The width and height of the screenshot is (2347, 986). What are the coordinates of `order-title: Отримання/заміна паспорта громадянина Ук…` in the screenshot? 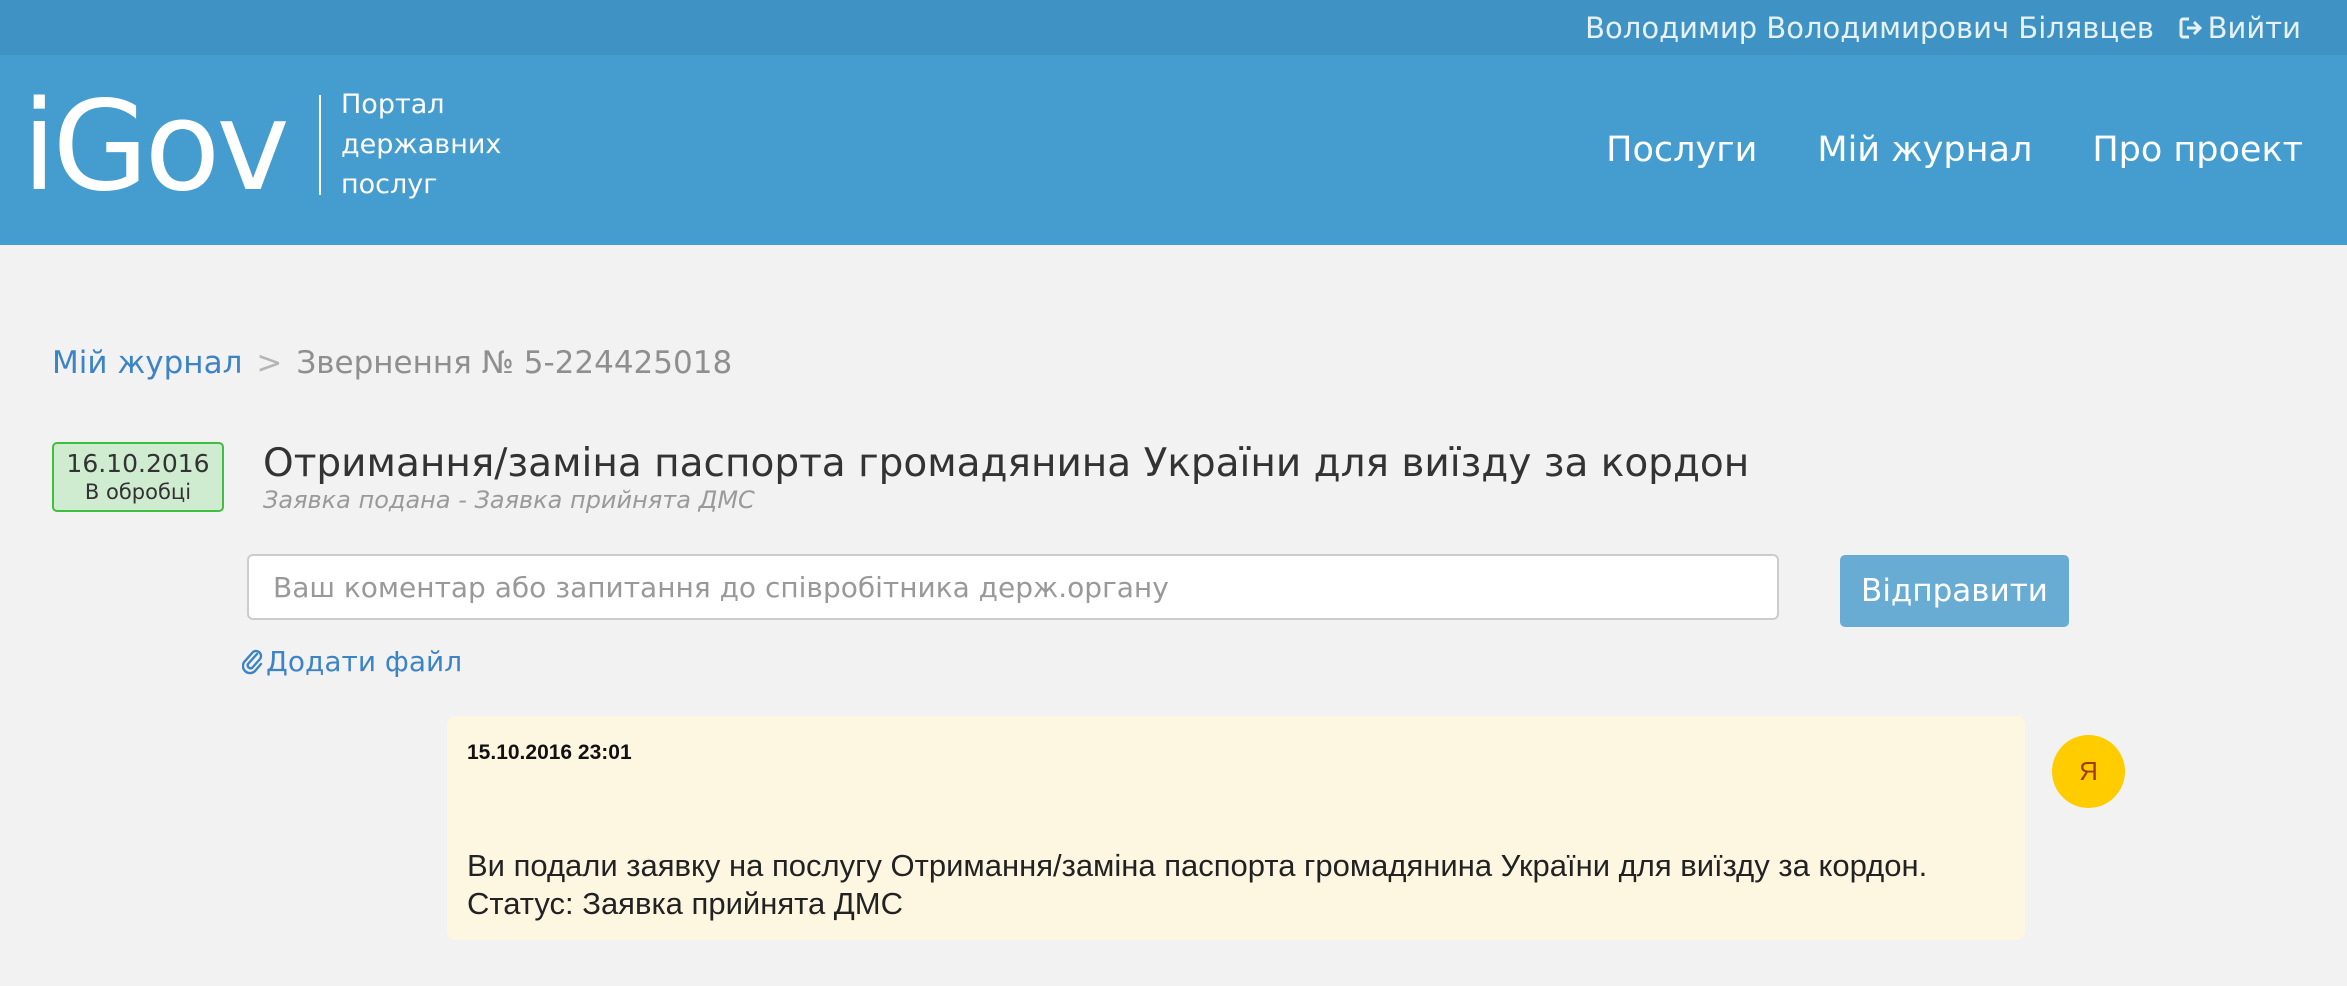 It's located at (1006, 463).